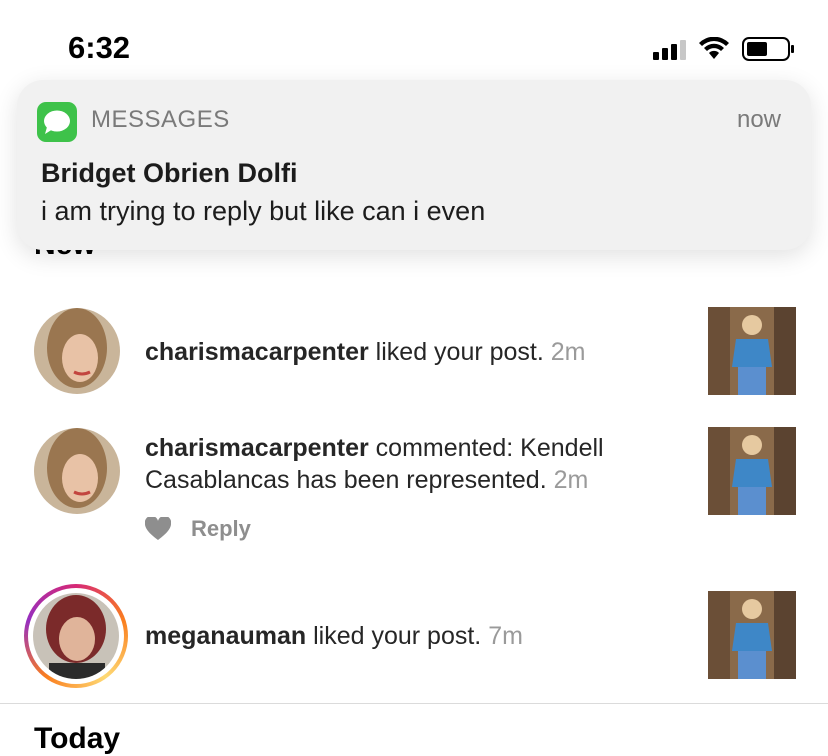 The image size is (828, 756). I want to click on cellular-signal-icon, so click(669, 49).